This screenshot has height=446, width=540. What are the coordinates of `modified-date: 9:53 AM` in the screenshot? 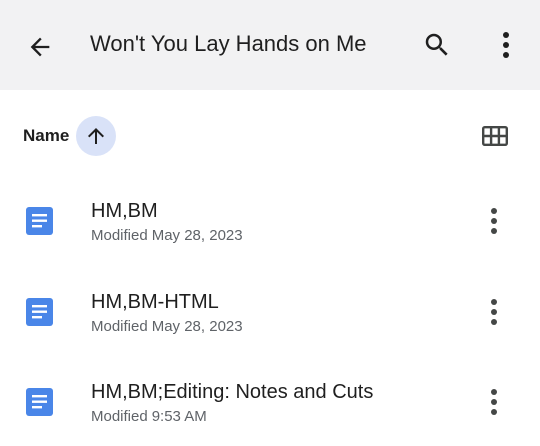 It's located at (179, 416).